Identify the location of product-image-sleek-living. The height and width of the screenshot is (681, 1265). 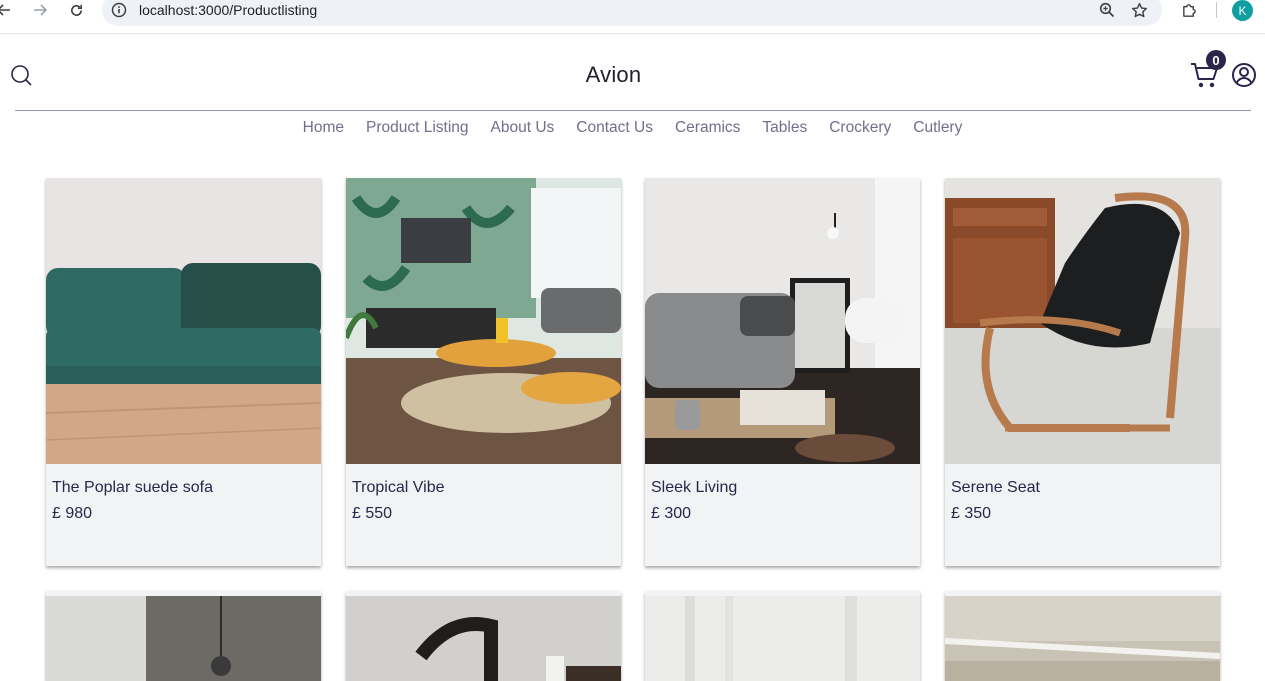
(782, 321).